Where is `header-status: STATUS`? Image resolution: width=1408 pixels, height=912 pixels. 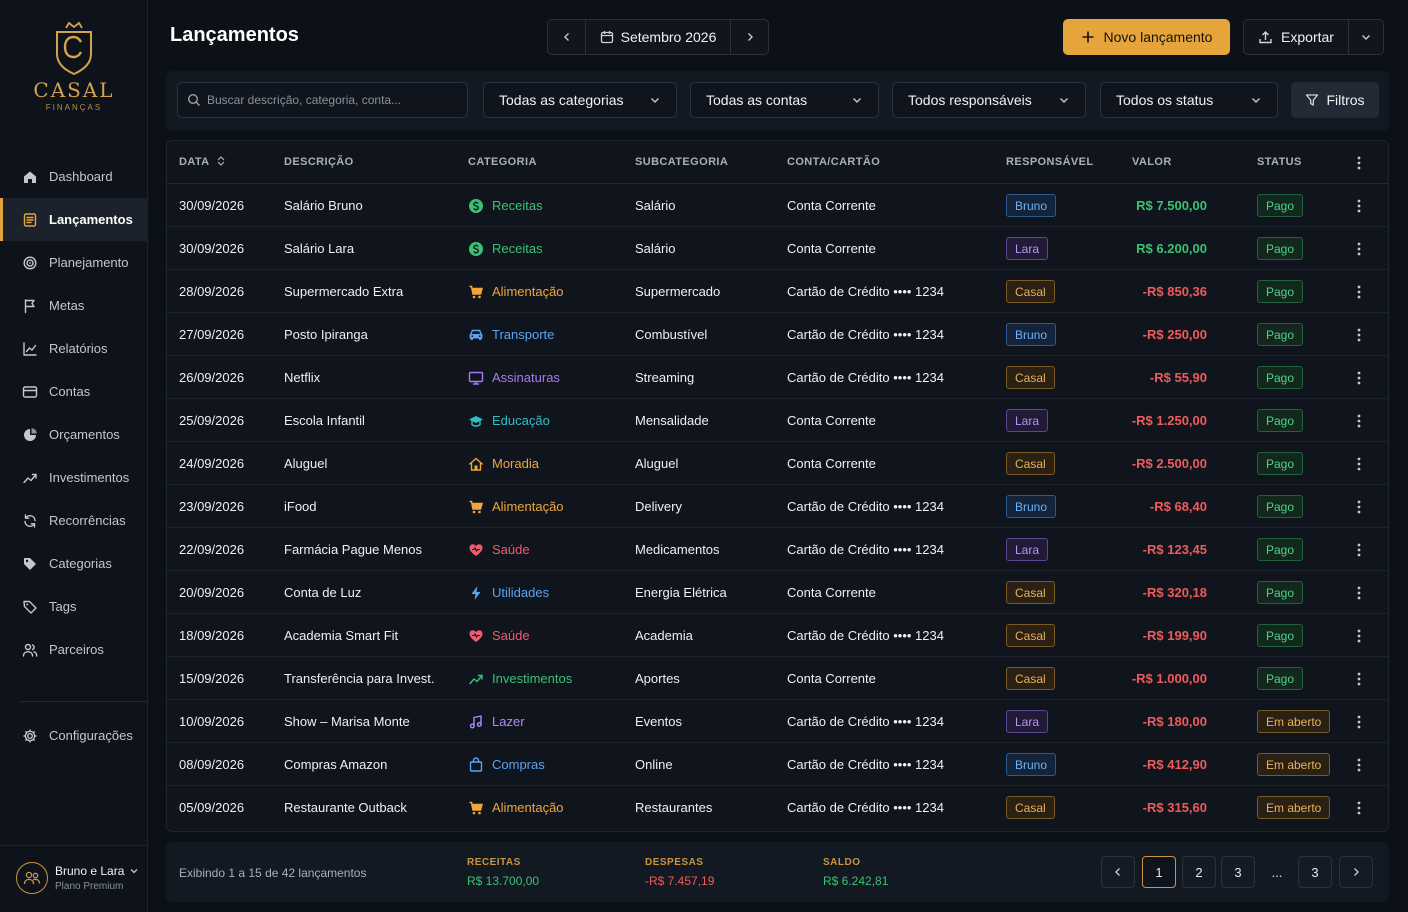
header-status: STATUS is located at coordinates (1279, 162).